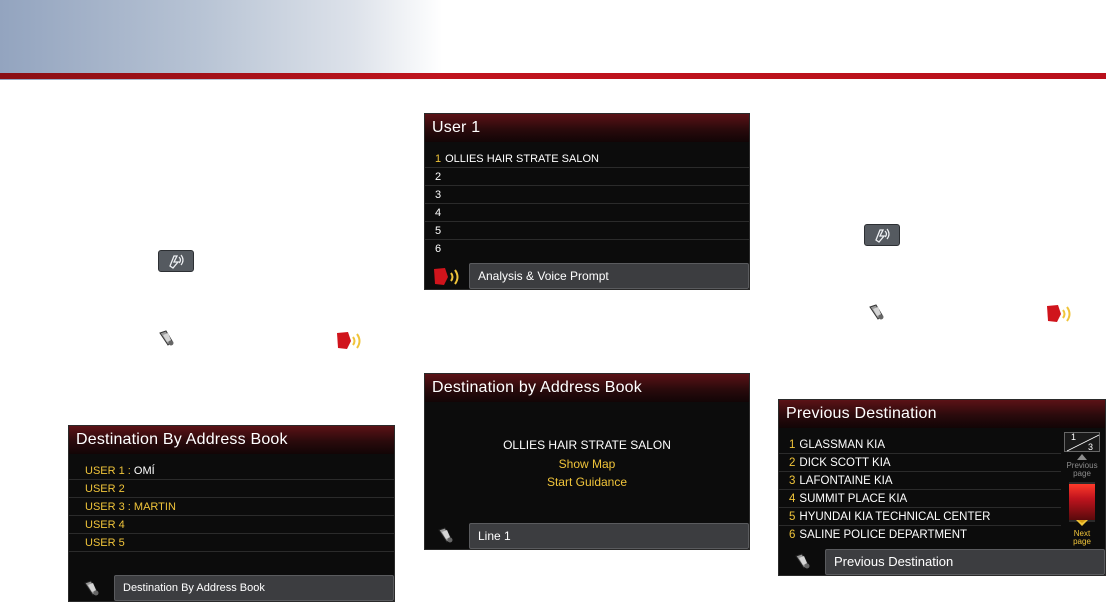  I want to click on screen-title: Destination by Address Book, so click(587, 388).